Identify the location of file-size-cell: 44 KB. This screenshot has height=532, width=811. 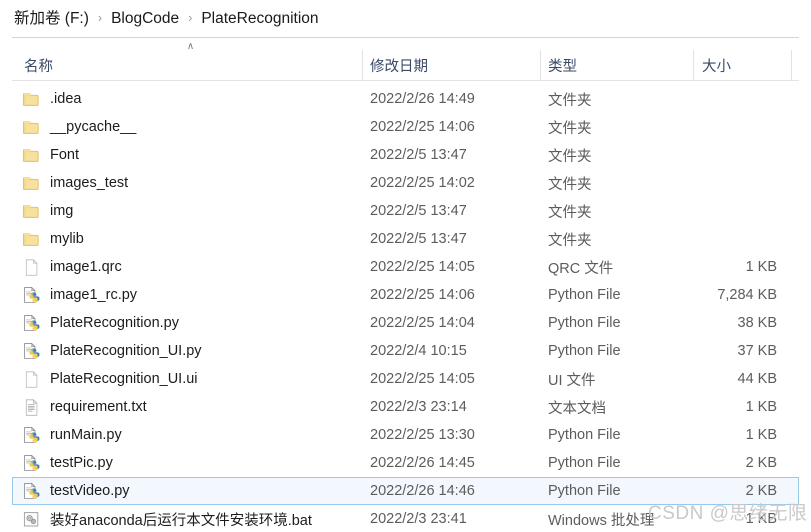
(757, 379).